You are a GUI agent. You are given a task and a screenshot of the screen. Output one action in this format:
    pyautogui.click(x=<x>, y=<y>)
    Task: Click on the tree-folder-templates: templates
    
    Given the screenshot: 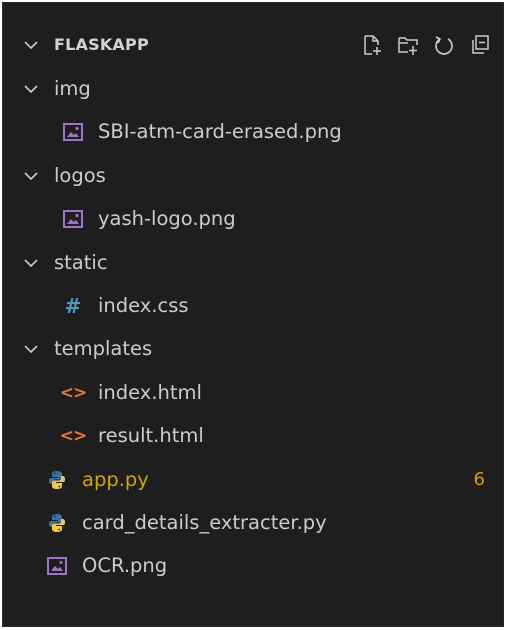 What is the action you would take?
    pyautogui.click(x=253, y=348)
    